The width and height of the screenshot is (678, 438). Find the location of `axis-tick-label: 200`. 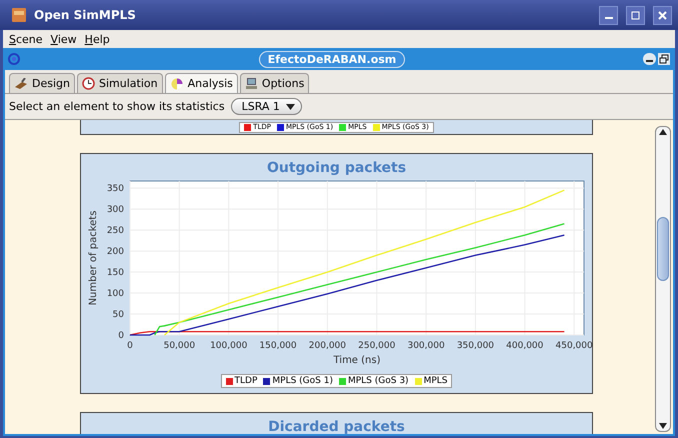

axis-tick-label: 200 is located at coordinates (115, 252).